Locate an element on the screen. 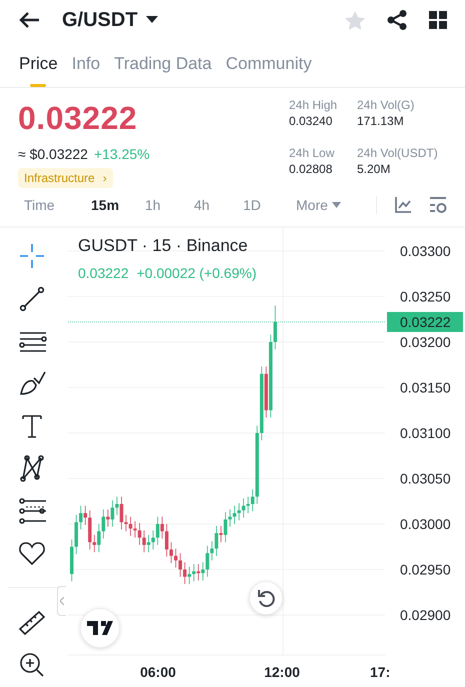  stat-label: 24h High is located at coordinates (313, 106).